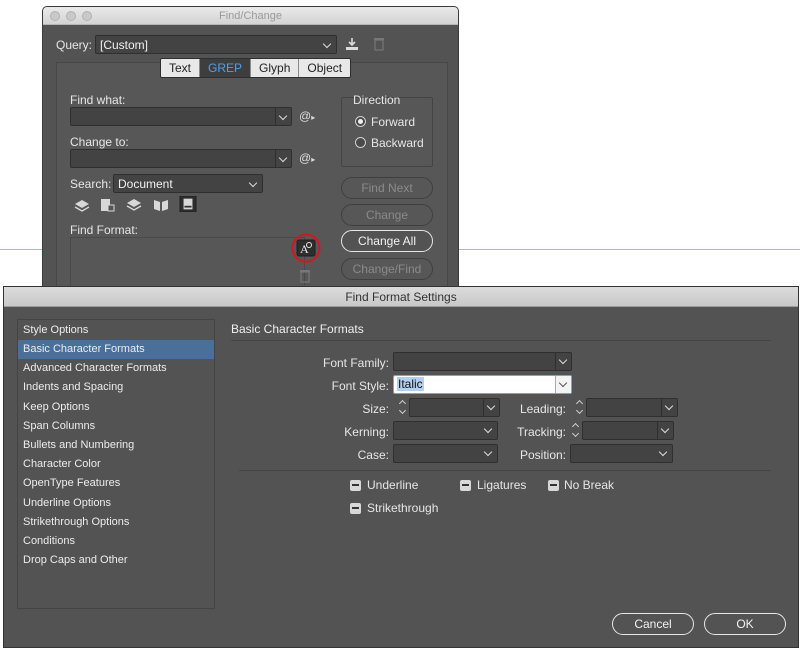 The width and height of the screenshot is (800, 649). I want to click on find-what-input, so click(181, 116).